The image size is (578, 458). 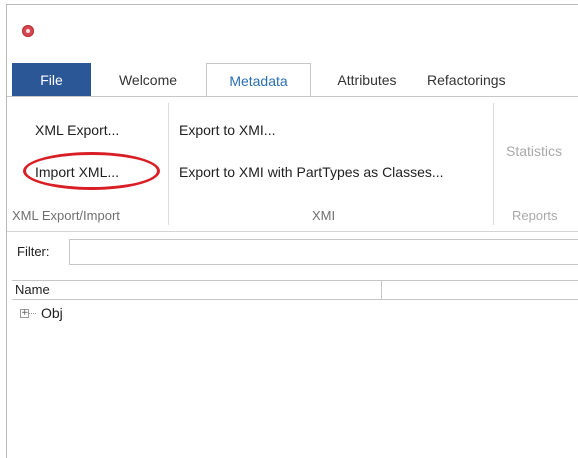 What do you see at coordinates (480, 290) in the screenshot?
I see `column-header-extra` at bounding box center [480, 290].